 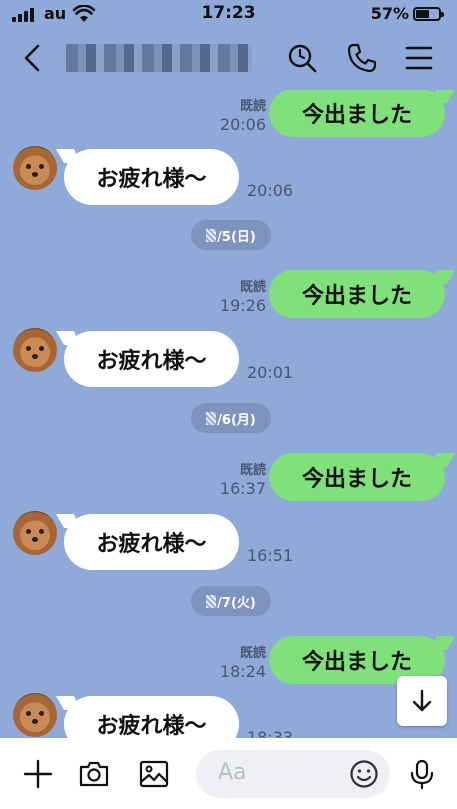 What do you see at coordinates (228, 14) in the screenshot?
I see `status-bar: au 17:23 57%` at bounding box center [228, 14].